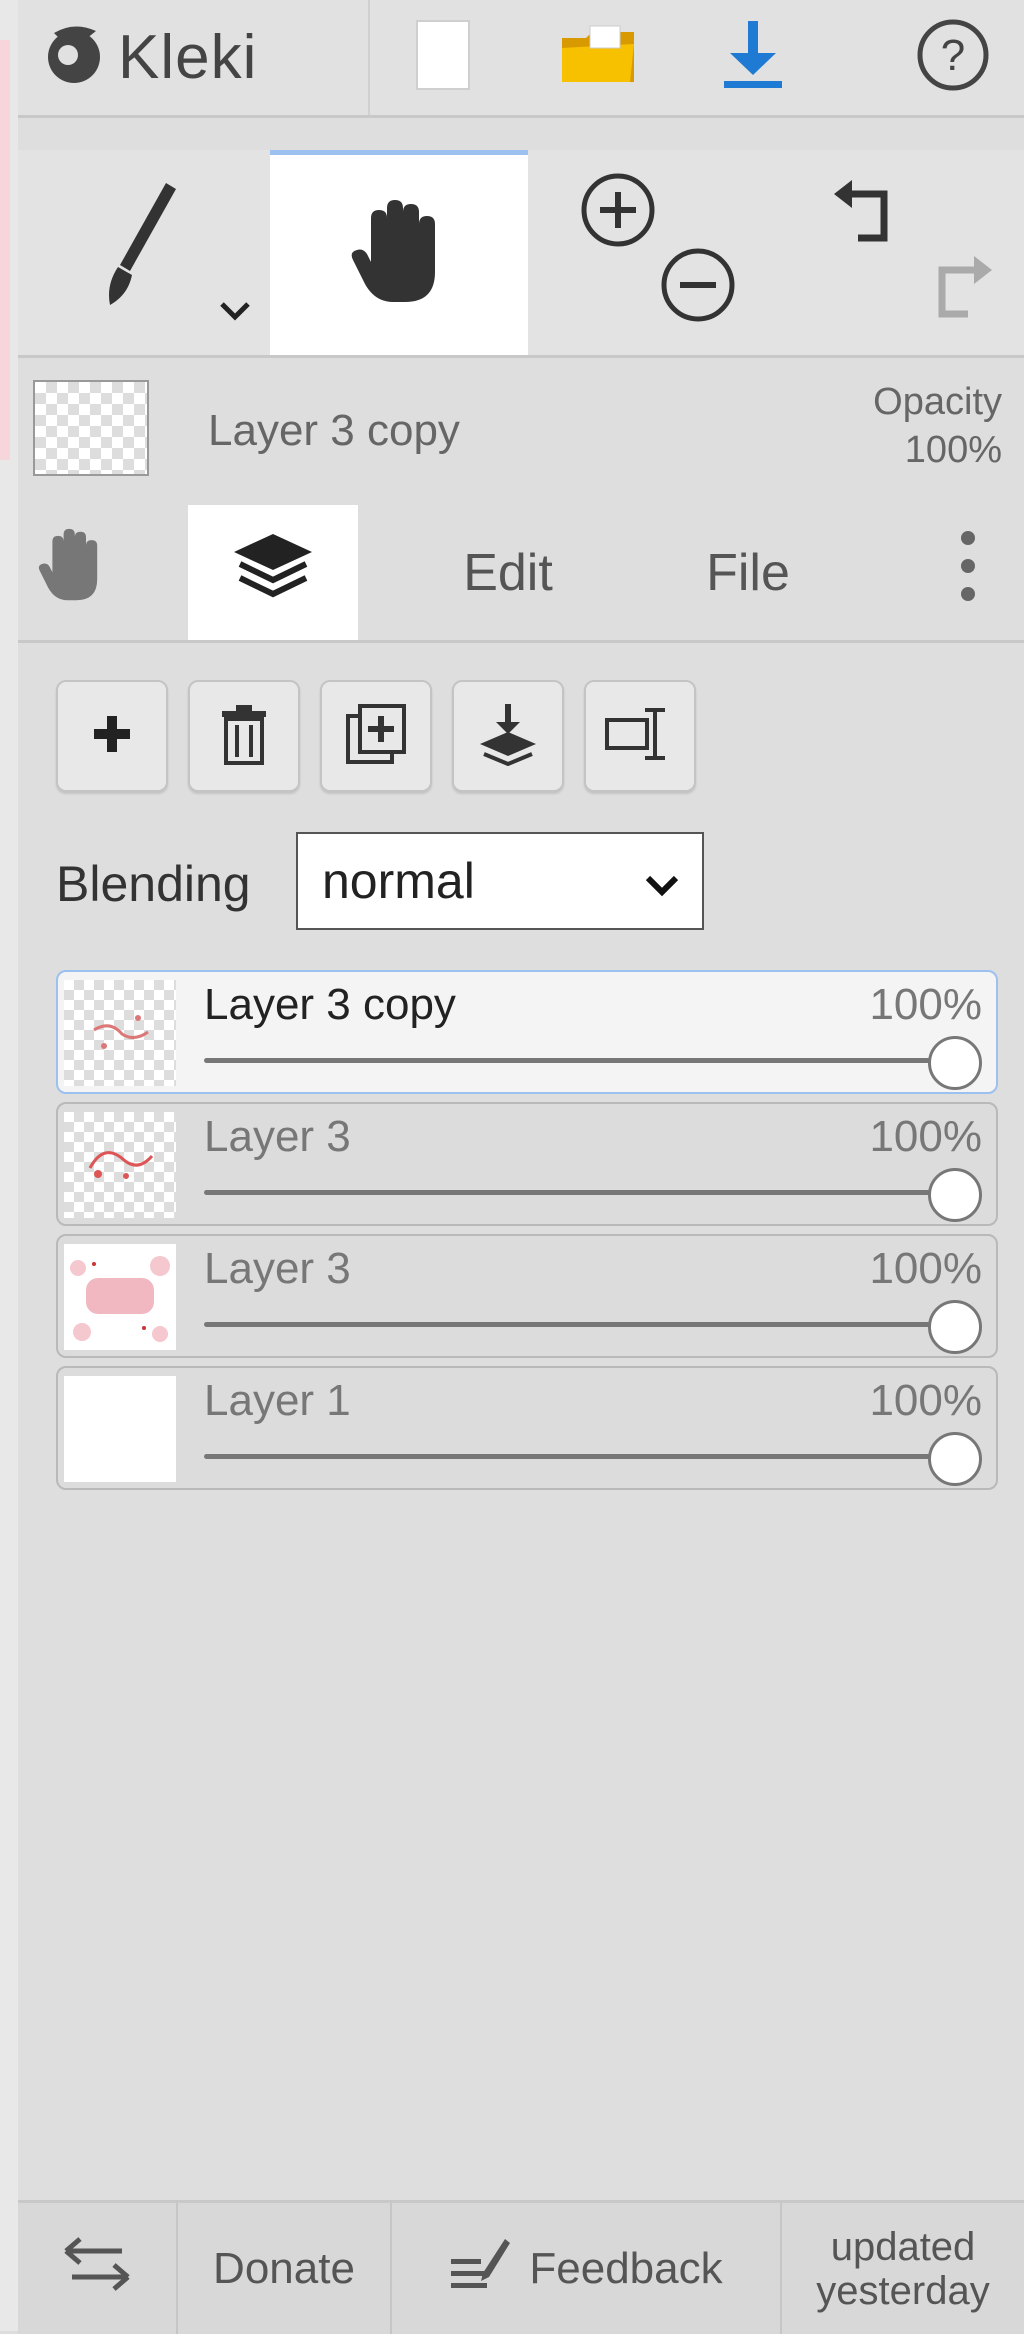 Image resolution: width=1024 pixels, height=2334 pixels. I want to click on tab-layers, so click(273, 572).